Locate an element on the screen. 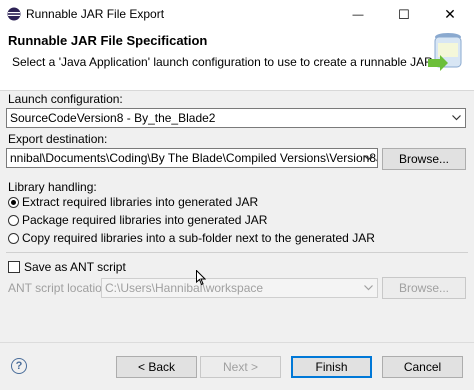 Image resolution: width=474 pixels, height=390 pixels. minimize-icon: — is located at coordinates (358, 14).